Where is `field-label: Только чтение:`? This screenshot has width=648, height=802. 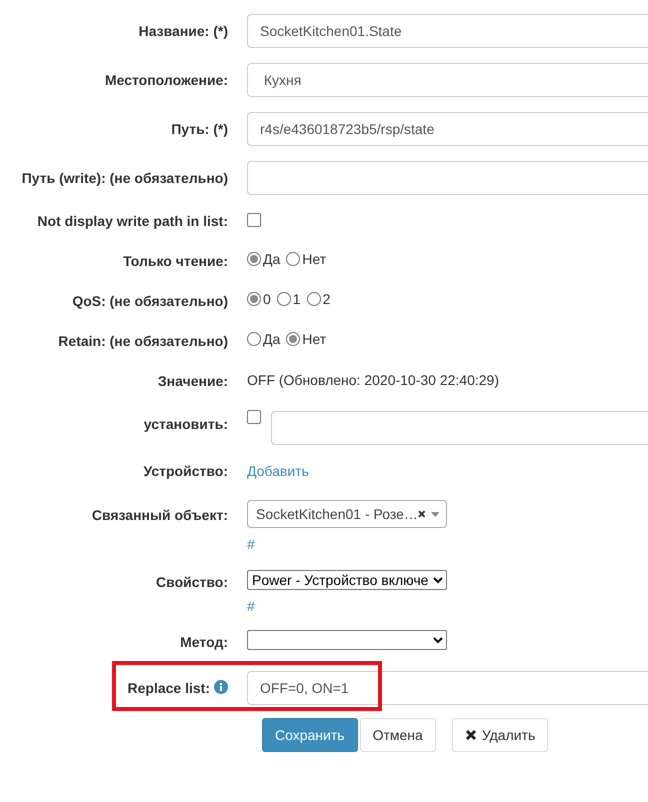 field-label: Только чтение: is located at coordinates (175, 262).